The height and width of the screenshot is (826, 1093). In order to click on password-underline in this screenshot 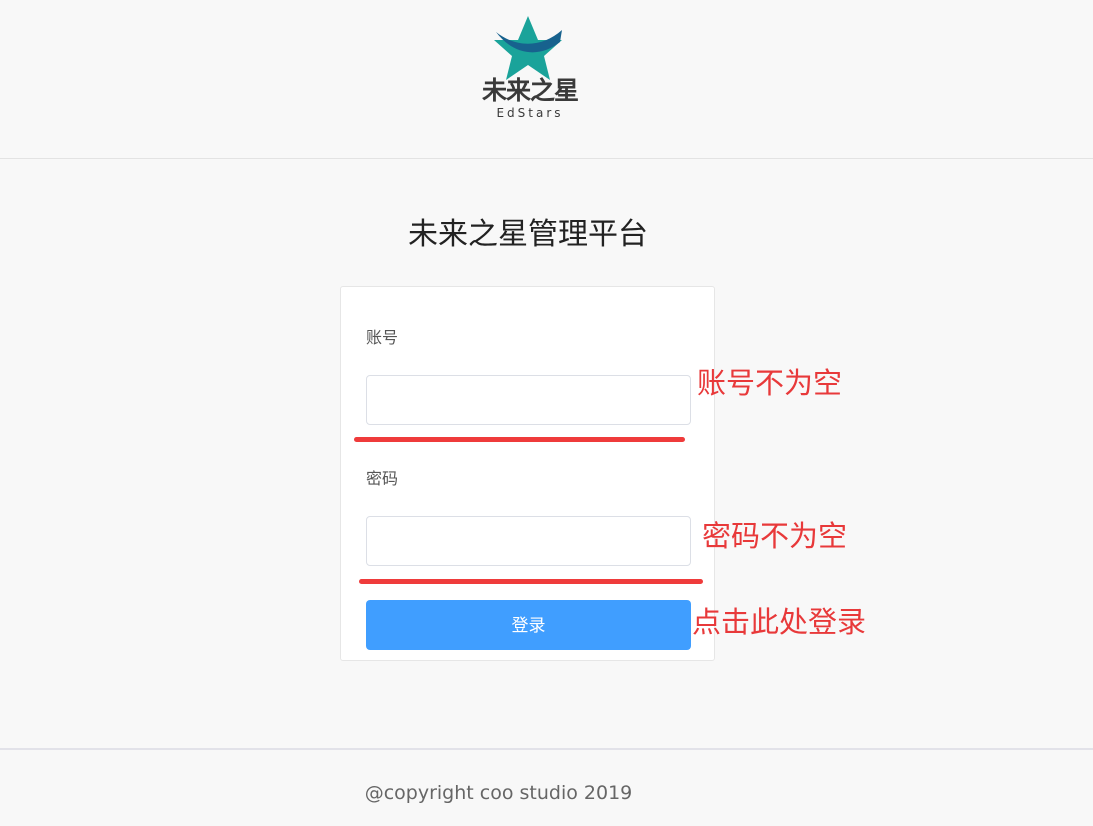, I will do `click(531, 581)`.